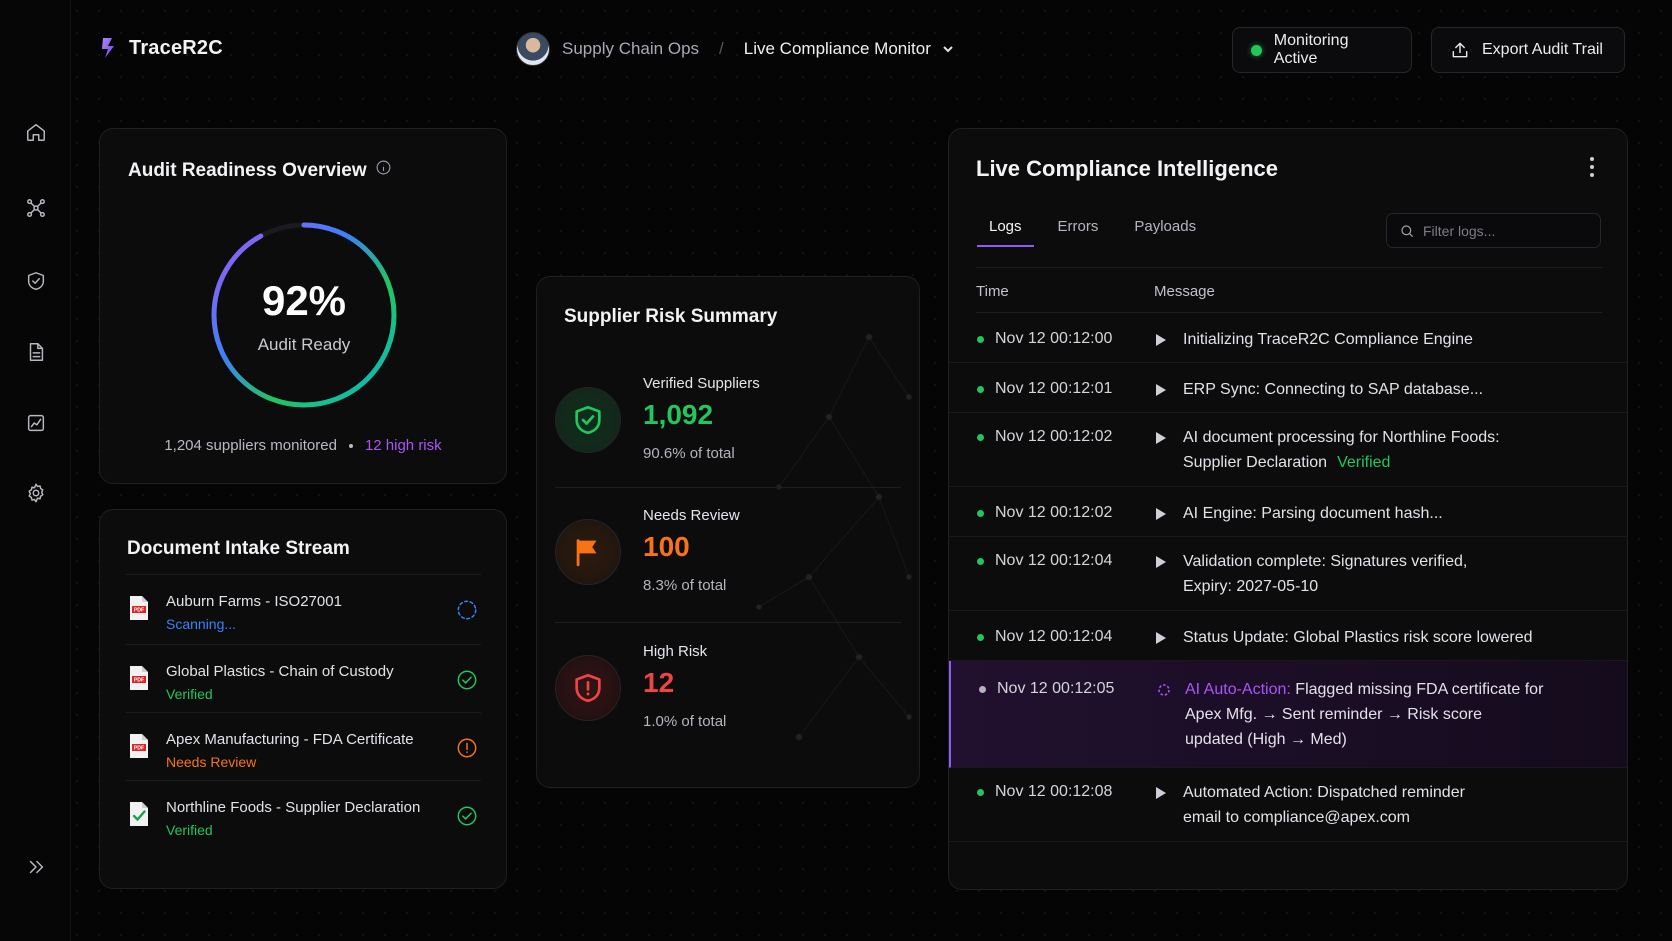 The height and width of the screenshot is (941, 1672). What do you see at coordinates (403, 445) in the screenshot?
I see `high-risk-link: 12 high risk` at bounding box center [403, 445].